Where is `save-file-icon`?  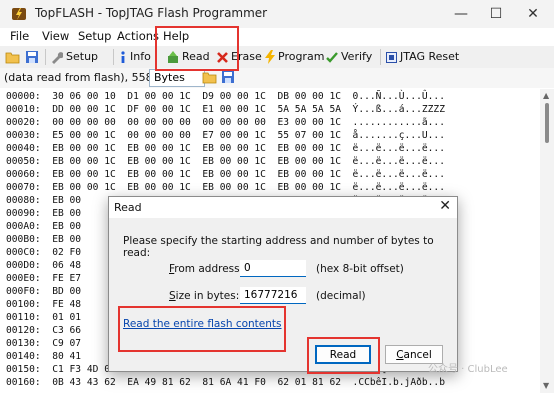
save-file-icon is located at coordinates (228, 78).